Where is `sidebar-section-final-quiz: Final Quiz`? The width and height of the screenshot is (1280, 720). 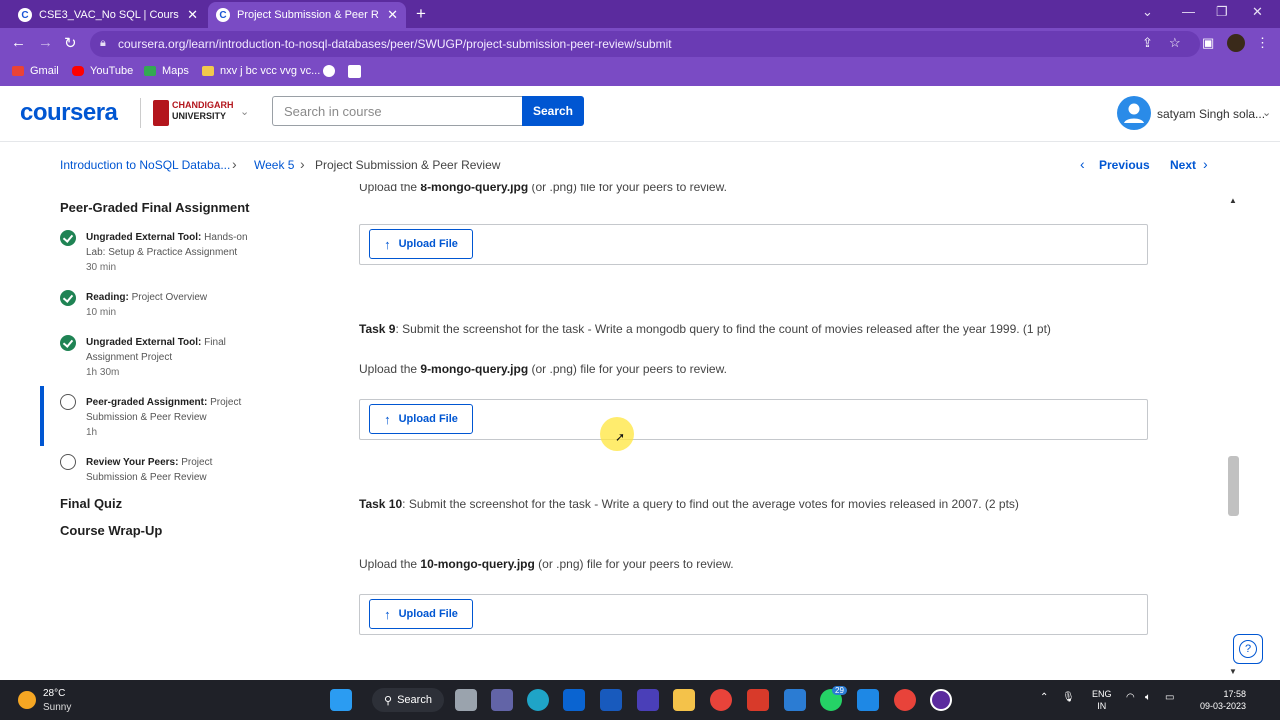
sidebar-section-final-quiz: Final Quiz is located at coordinates (91, 503).